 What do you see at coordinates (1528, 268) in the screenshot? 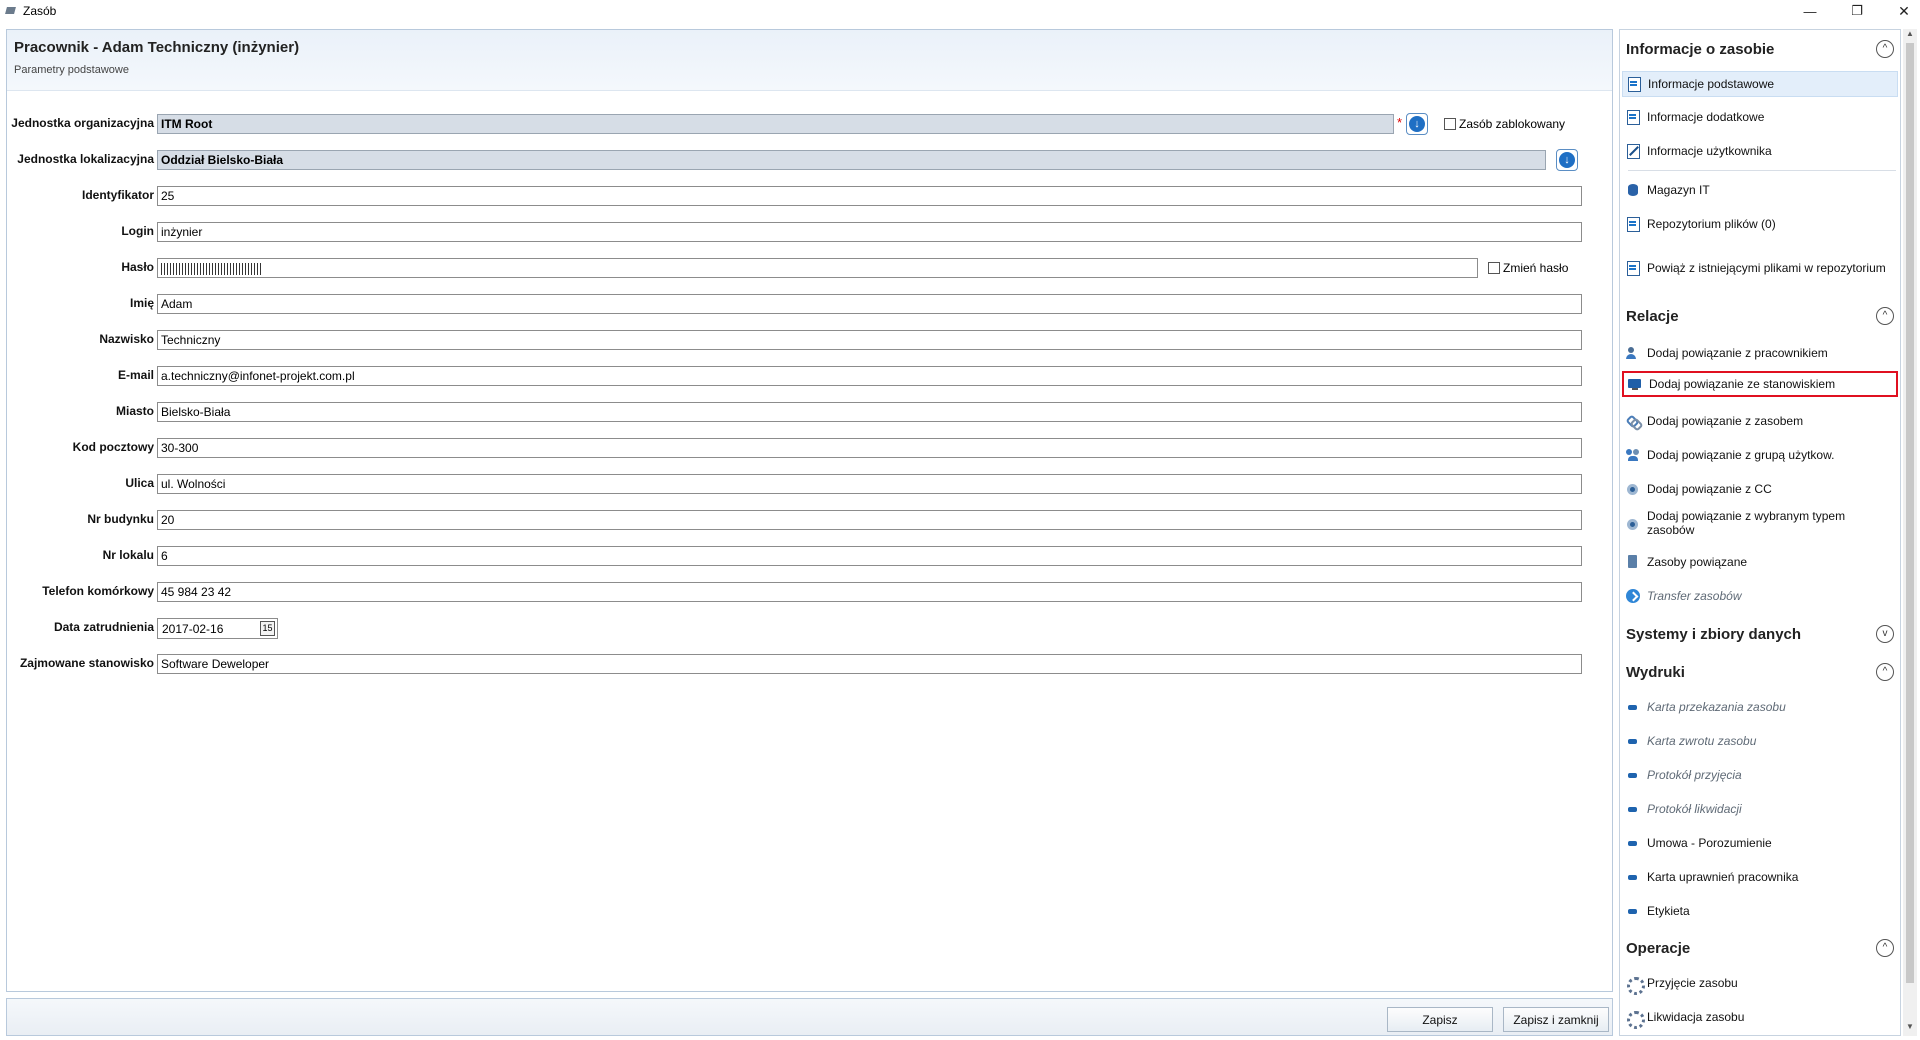
I see `change-password-checkbox: Zmień hasło` at bounding box center [1528, 268].